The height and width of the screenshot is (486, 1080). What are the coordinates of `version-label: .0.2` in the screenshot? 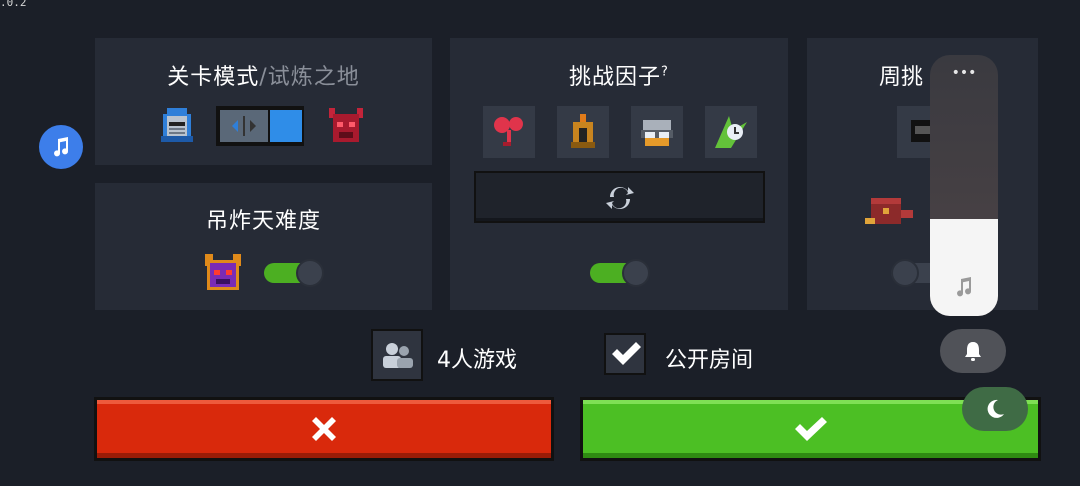 It's located at (13, 4).